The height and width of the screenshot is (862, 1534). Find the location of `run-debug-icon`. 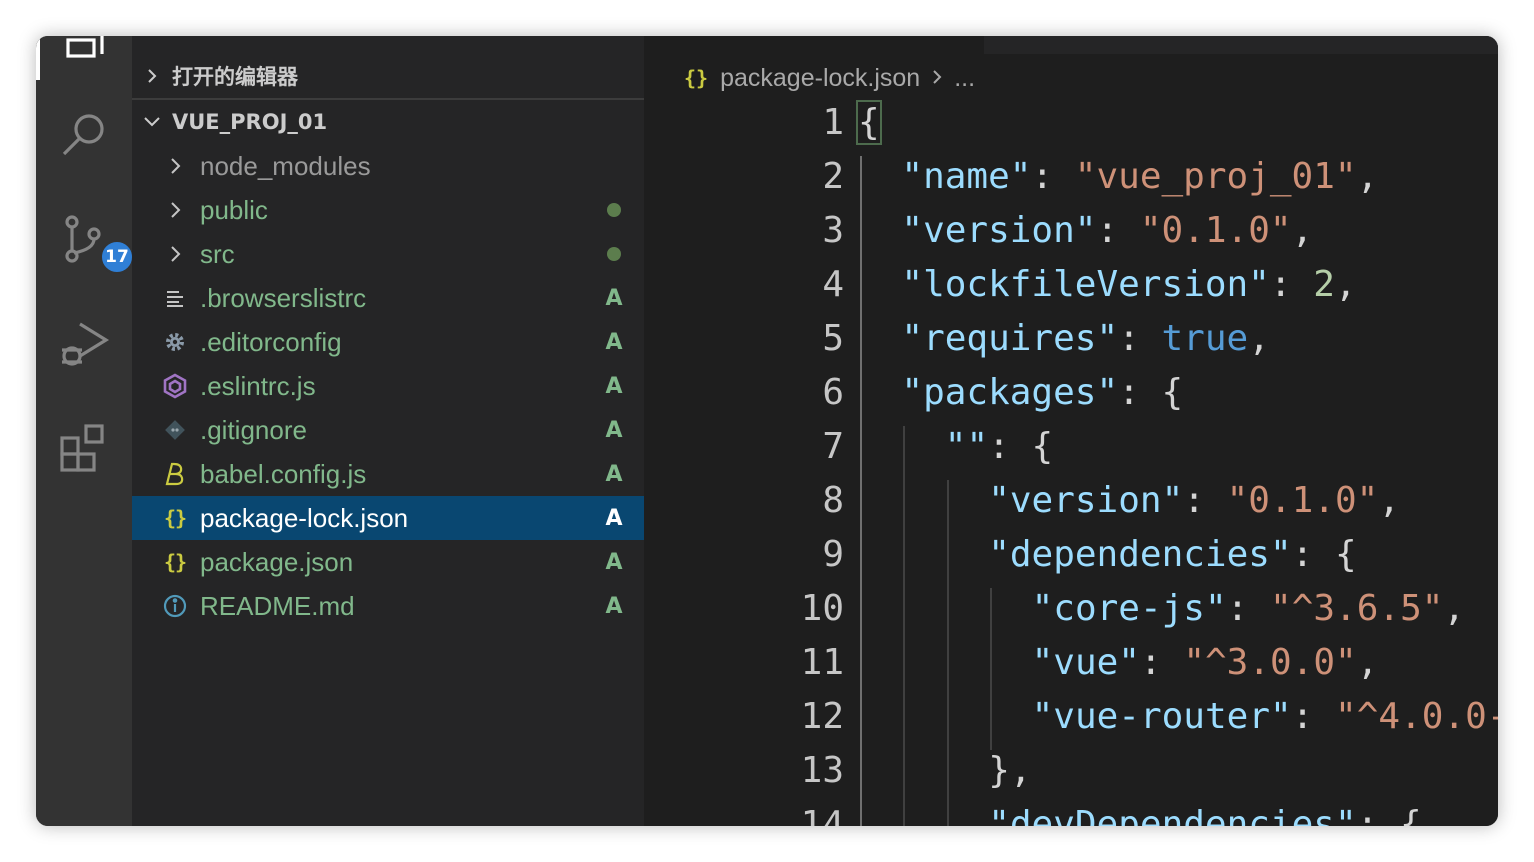

run-debug-icon is located at coordinates (84, 344).